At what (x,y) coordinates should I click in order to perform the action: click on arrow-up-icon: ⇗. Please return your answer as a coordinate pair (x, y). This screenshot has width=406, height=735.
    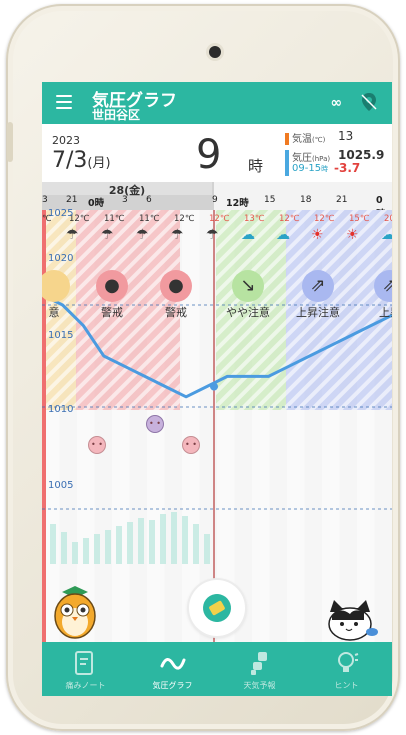
    Looking at the image, I should click on (318, 286).